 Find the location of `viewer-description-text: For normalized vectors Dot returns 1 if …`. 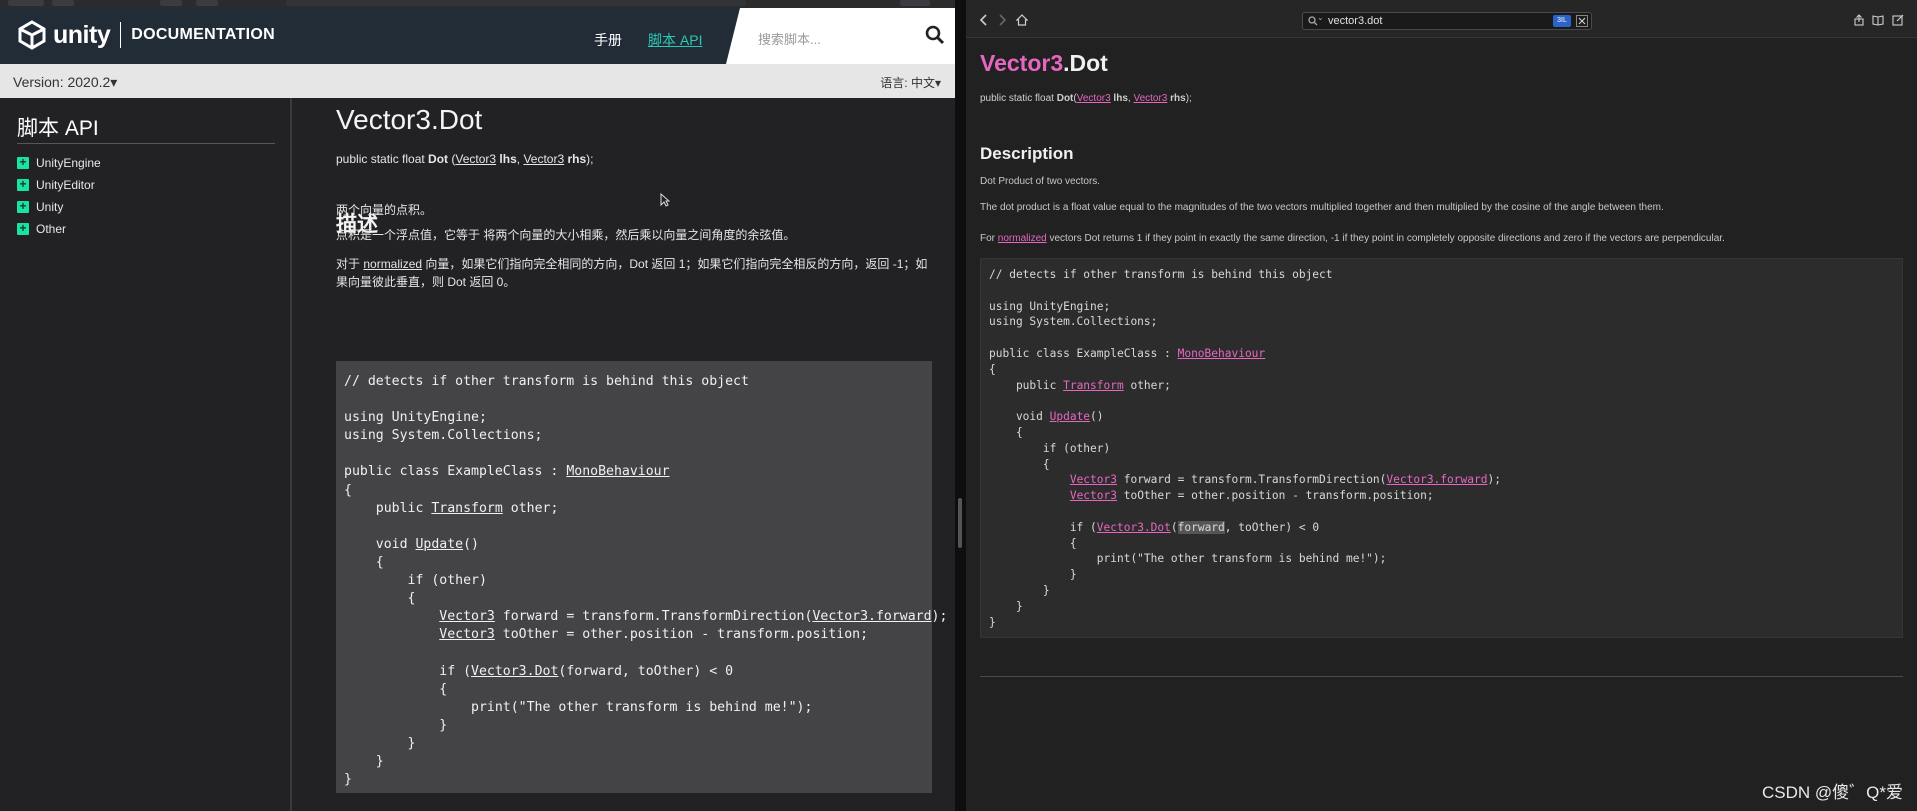

viewer-description-text: For normalized vectors Dot returns 1 if … is located at coordinates (1352, 238).